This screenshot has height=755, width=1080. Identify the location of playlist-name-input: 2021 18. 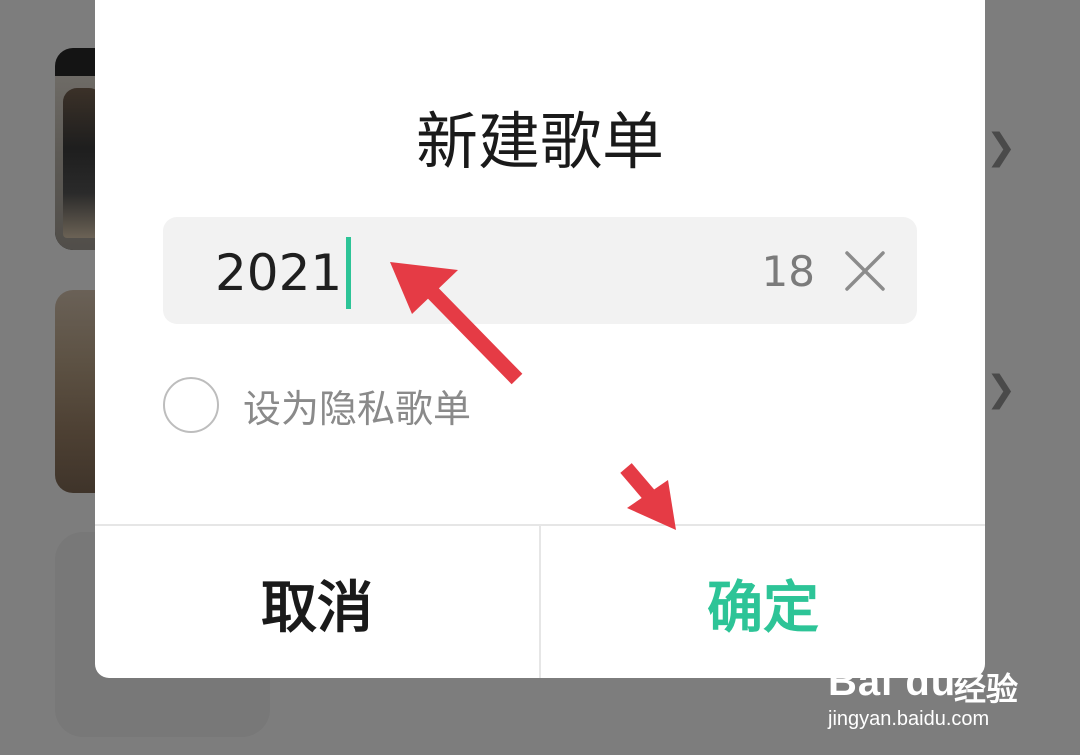
(540, 270).